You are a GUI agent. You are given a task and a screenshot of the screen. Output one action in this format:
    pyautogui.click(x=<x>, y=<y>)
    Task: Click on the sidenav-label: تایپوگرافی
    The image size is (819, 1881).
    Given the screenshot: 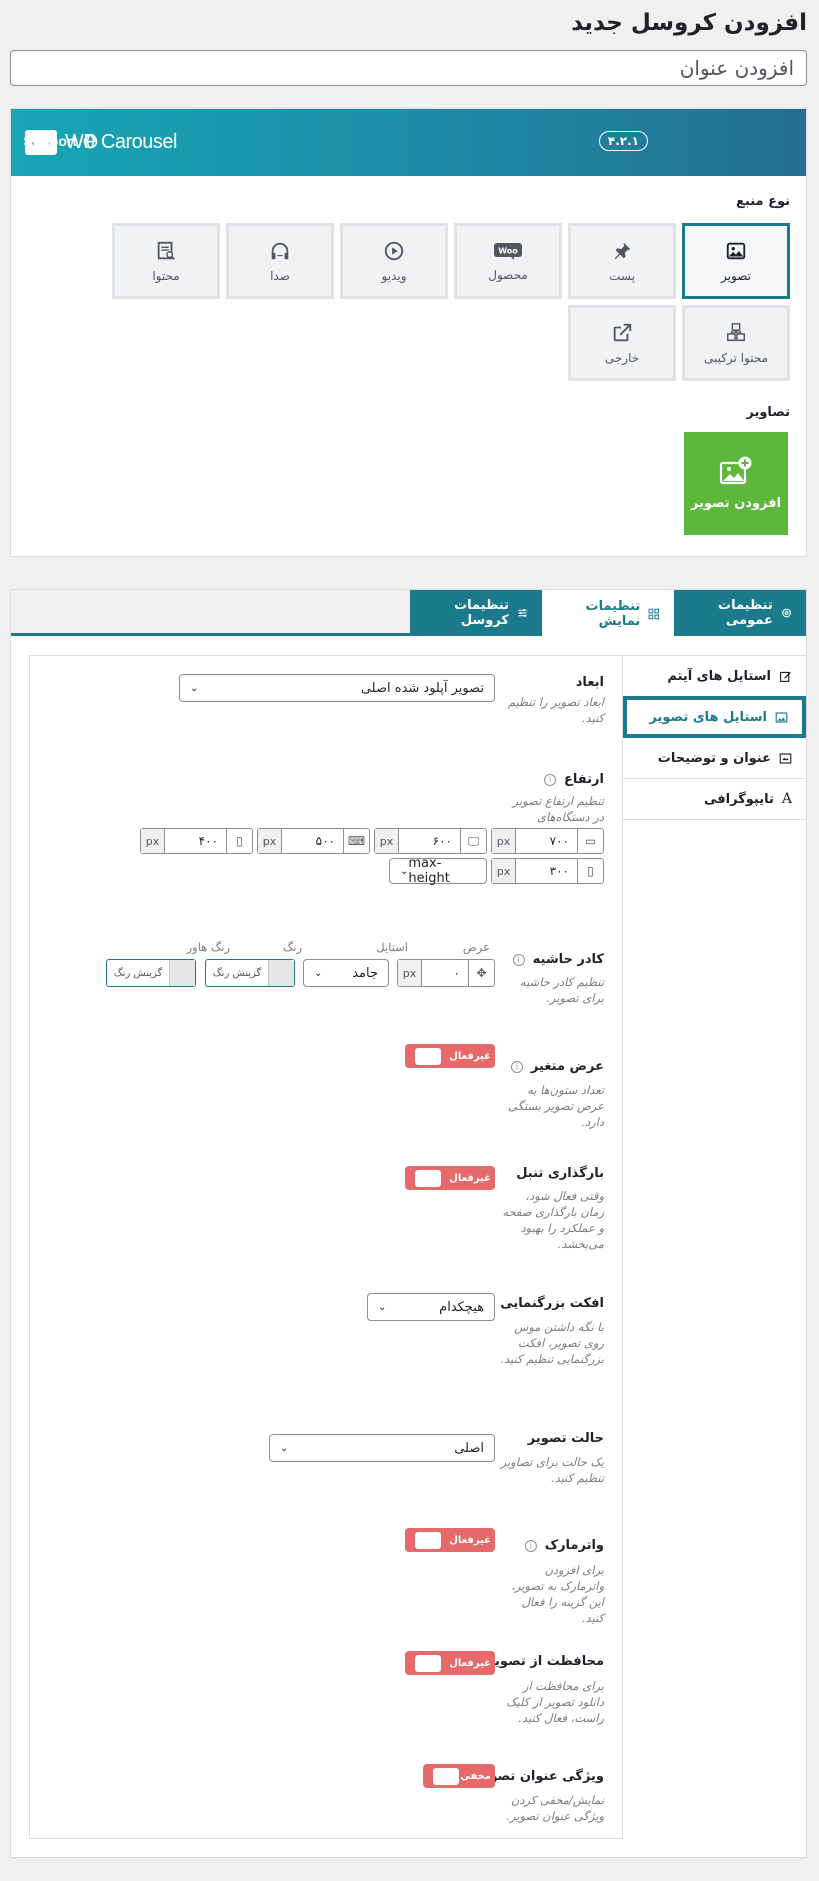 What is the action you would take?
    pyautogui.click(x=739, y=799)
    